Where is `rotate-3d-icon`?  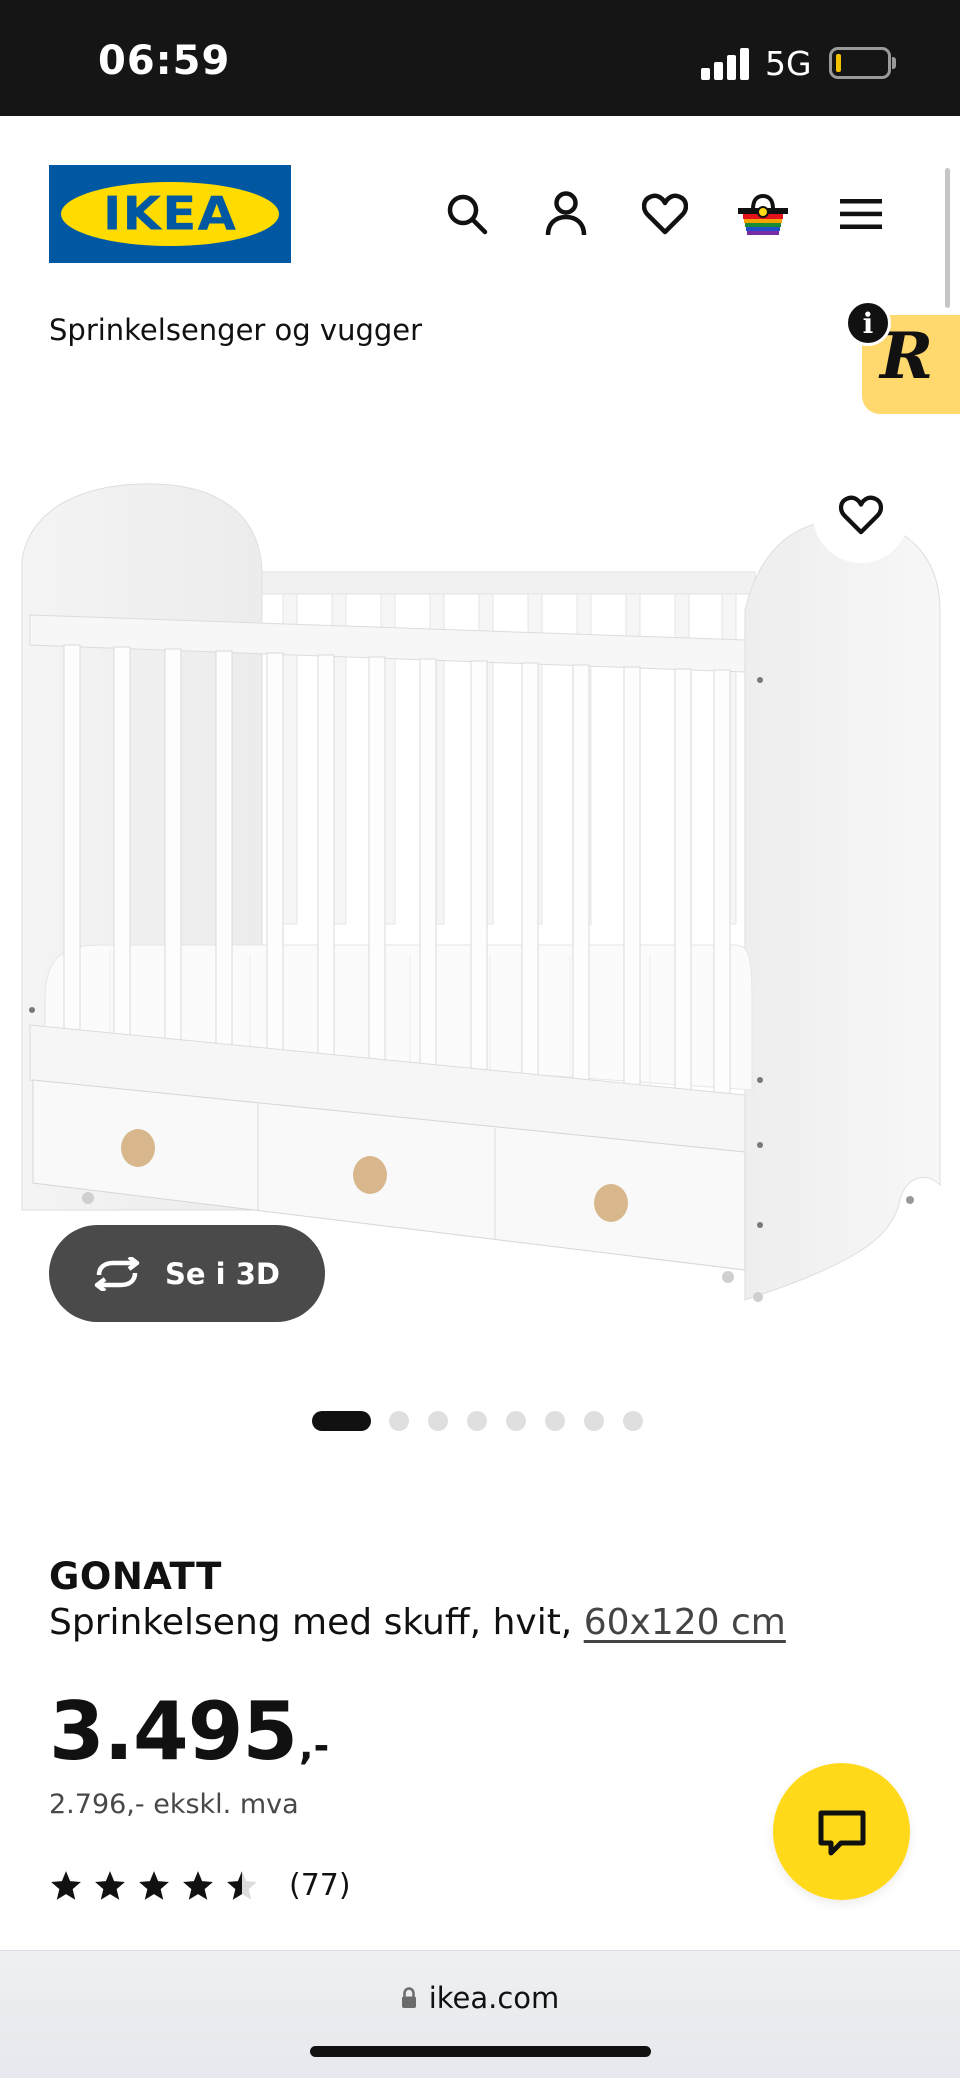
rotate-3d-icon is located at coordinates (117, 1273).